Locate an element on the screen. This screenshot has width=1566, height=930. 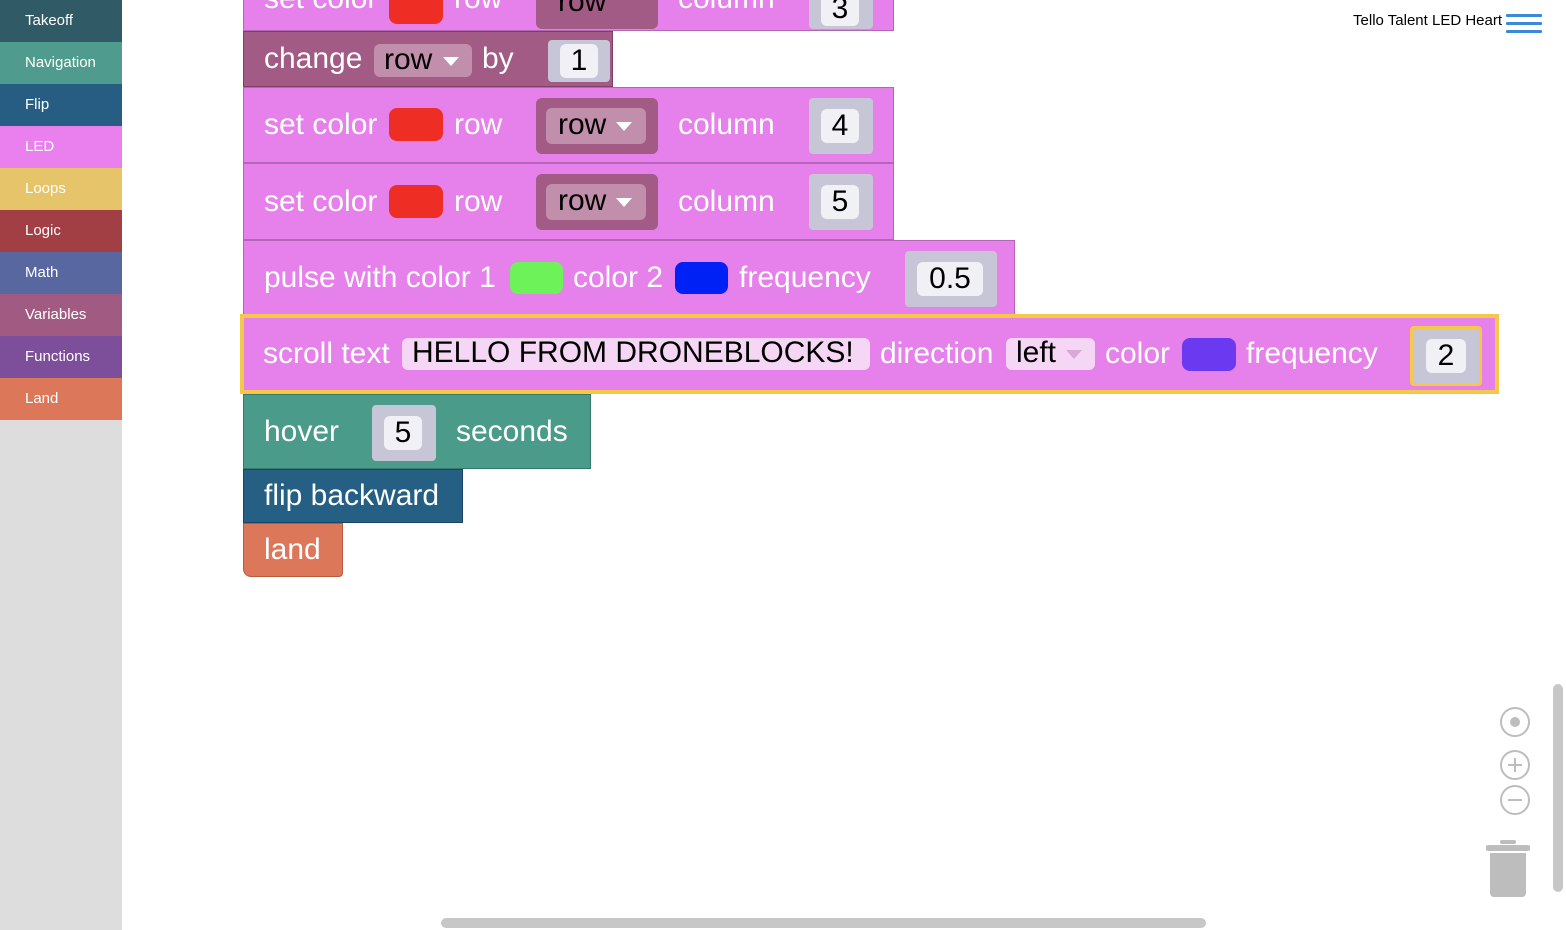
flip-backward-block: flip backward is located at coordinates (353, 496).